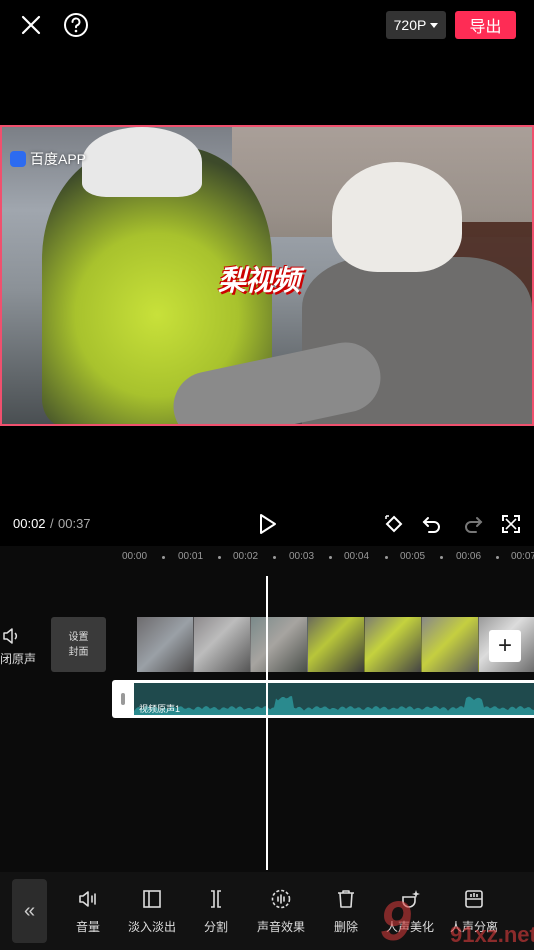  Describe the element at coordinates (280, 927) in the screenshot. I see `tool-label: 声音效果` at that location.